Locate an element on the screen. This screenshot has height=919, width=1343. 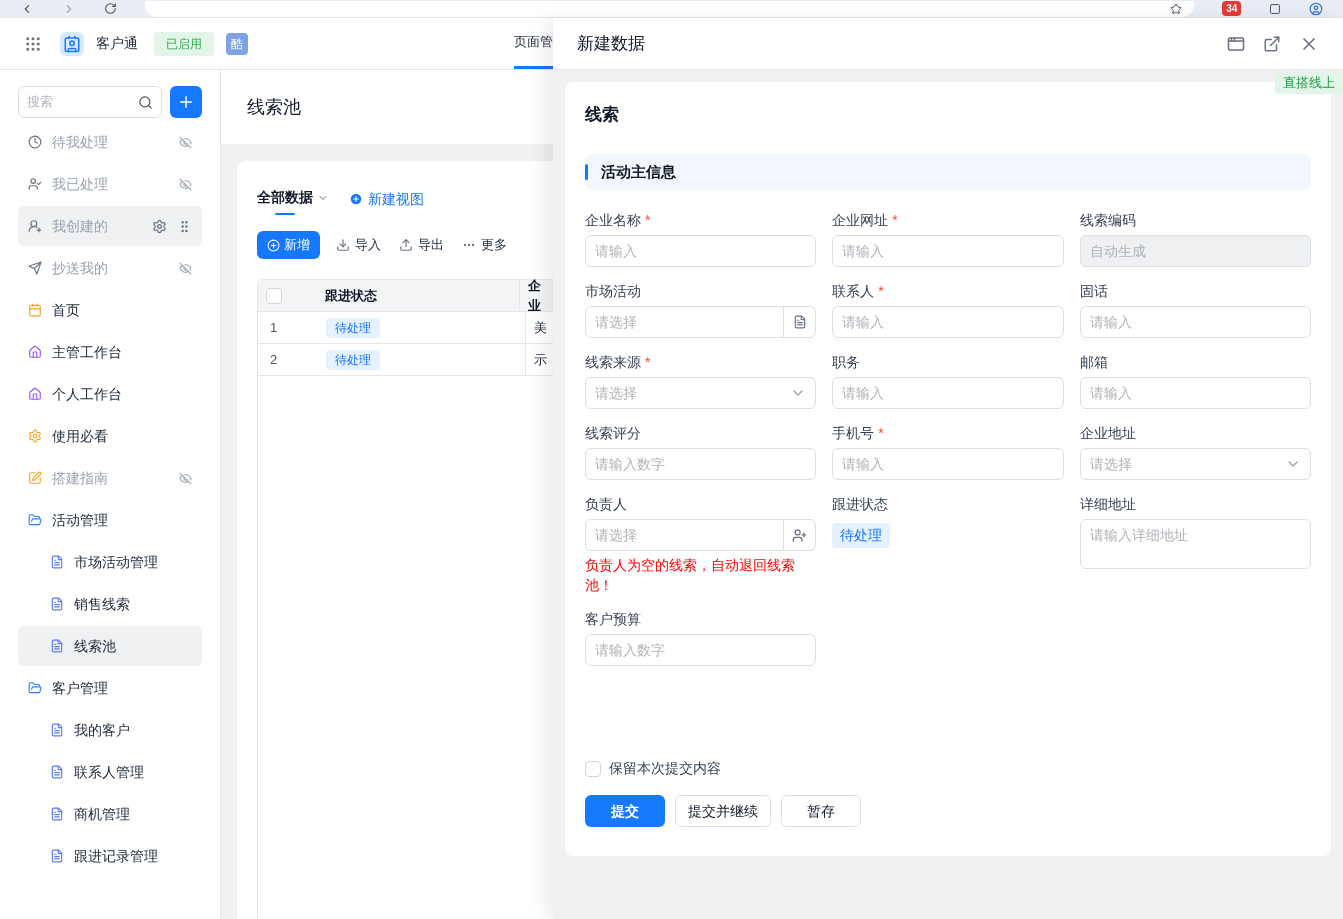
sidebar-item: 销售线索 is located at coordinates (110, 604).